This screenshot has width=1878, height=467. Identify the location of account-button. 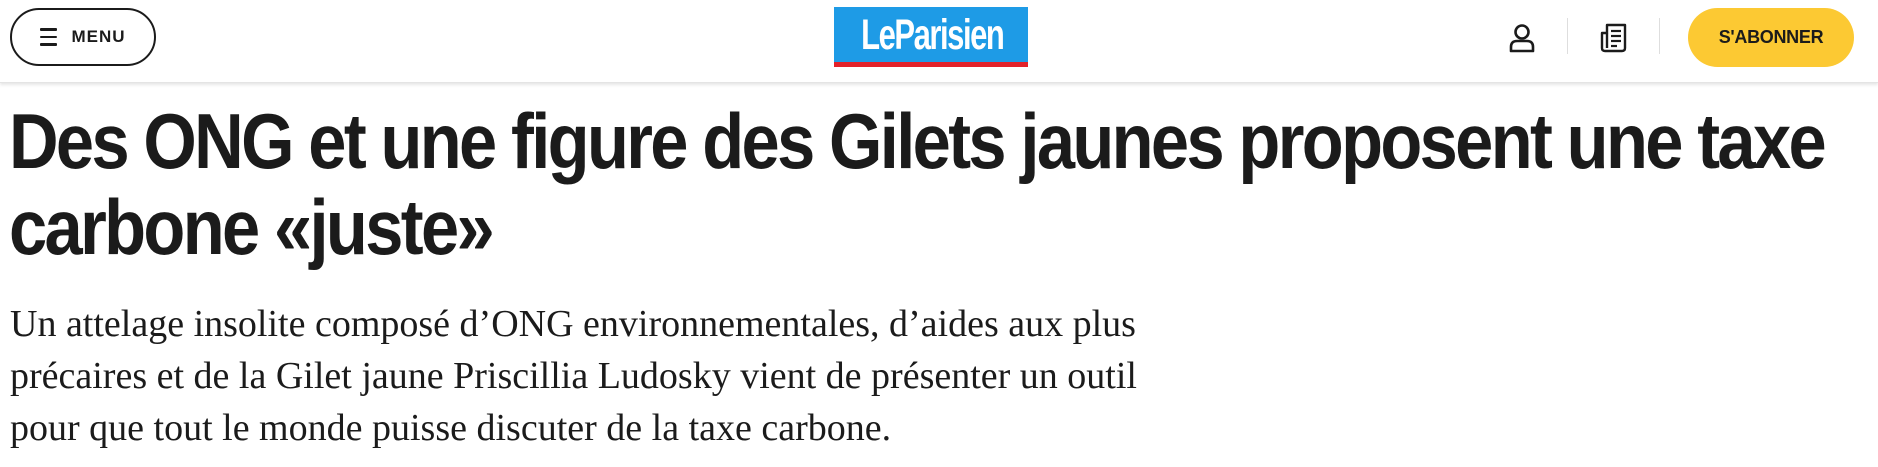
(1522, 38).